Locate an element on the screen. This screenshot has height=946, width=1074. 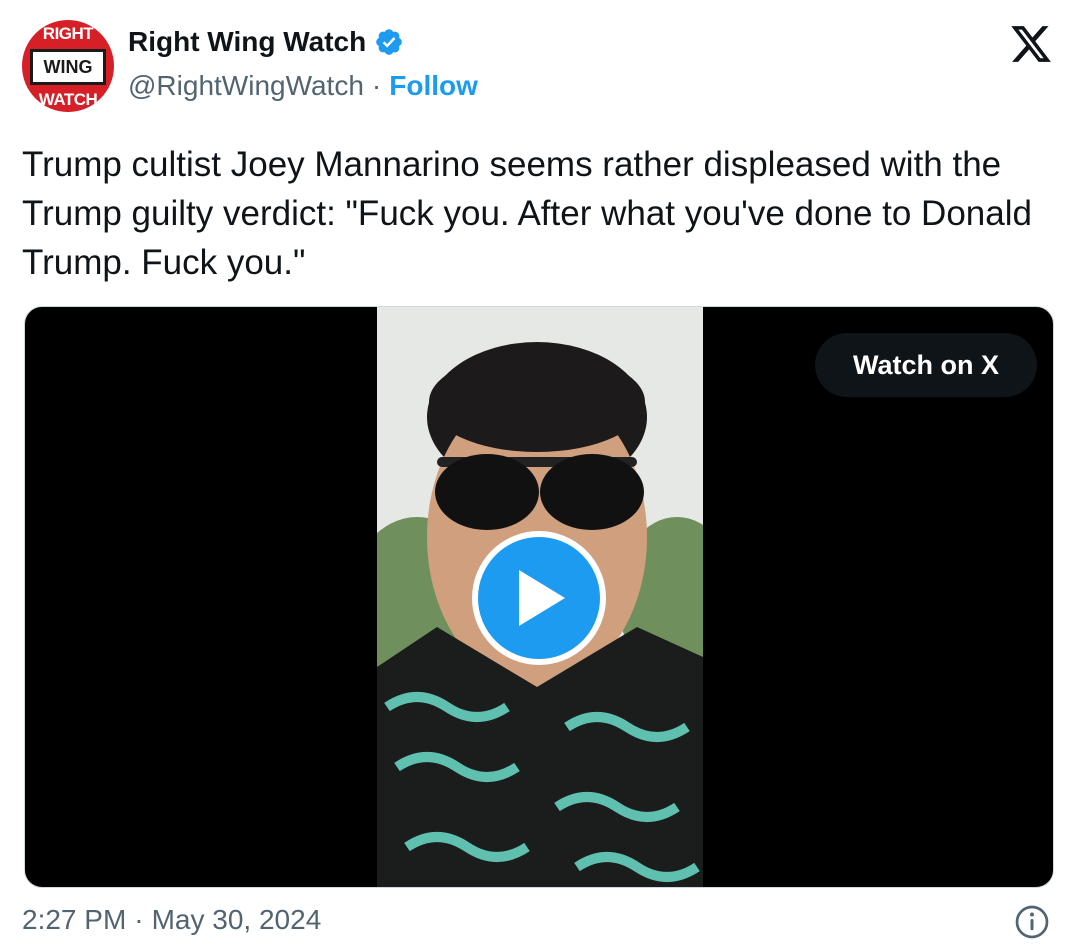
follow-button: Follow is located at coordinates (433, 86).